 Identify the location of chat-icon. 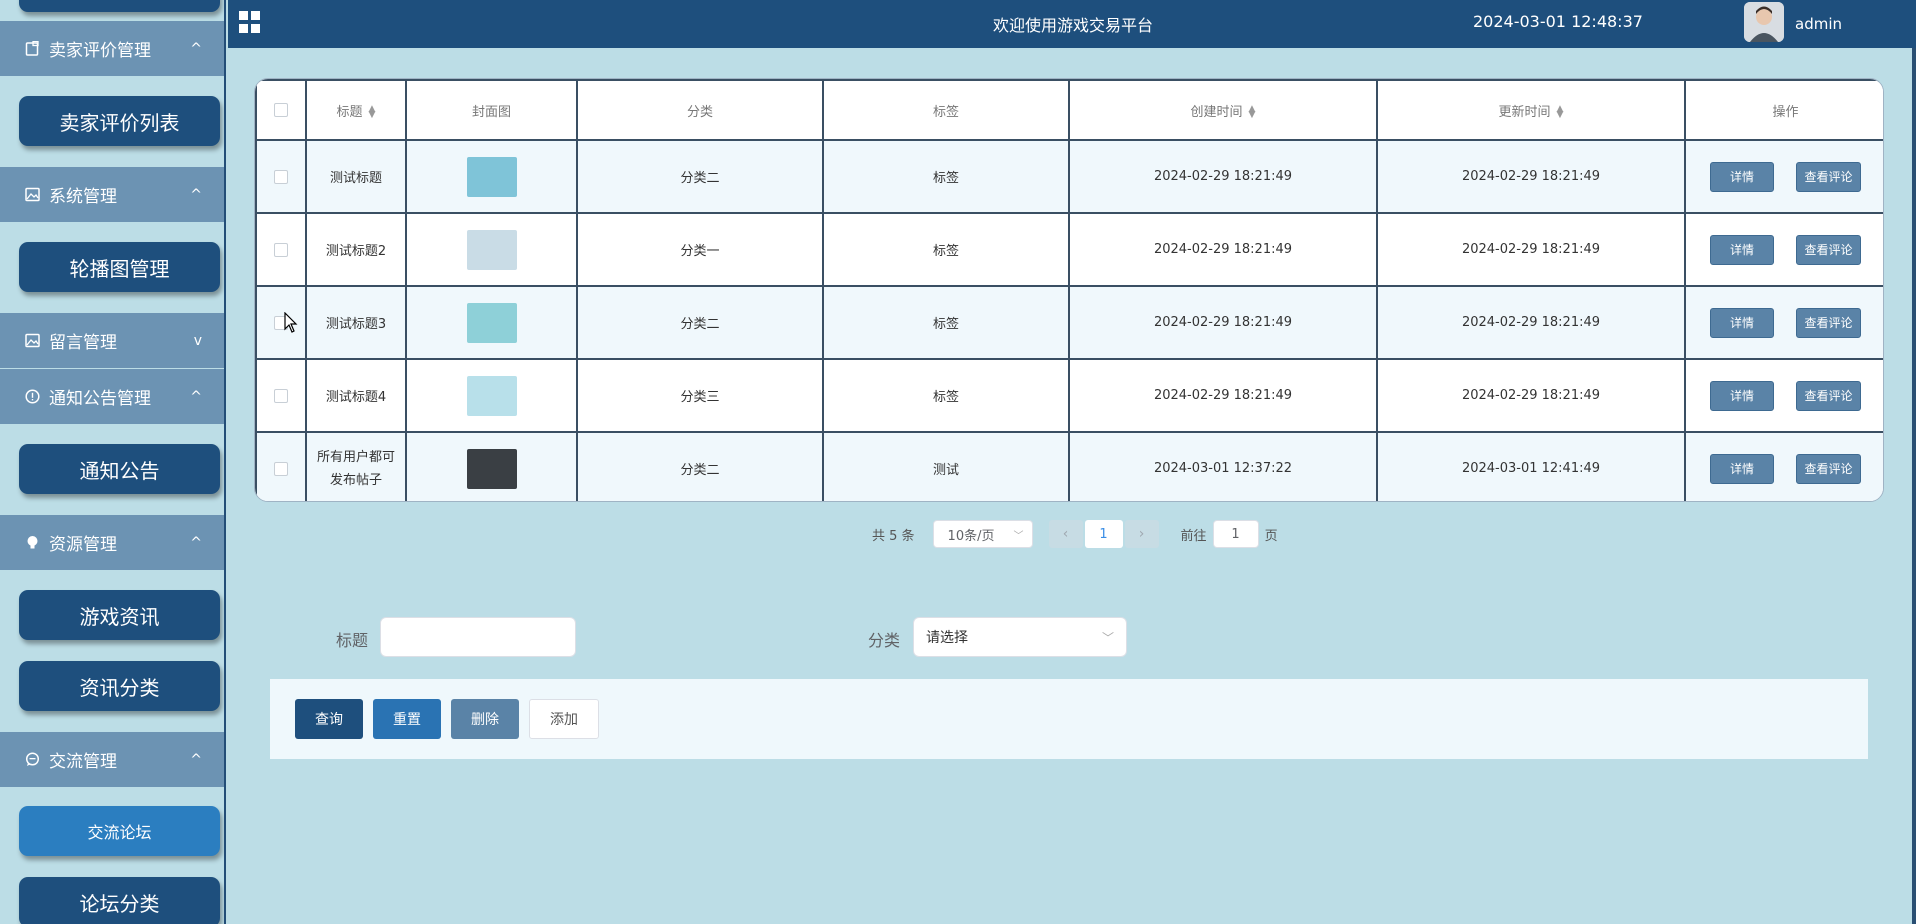
(32, 760).